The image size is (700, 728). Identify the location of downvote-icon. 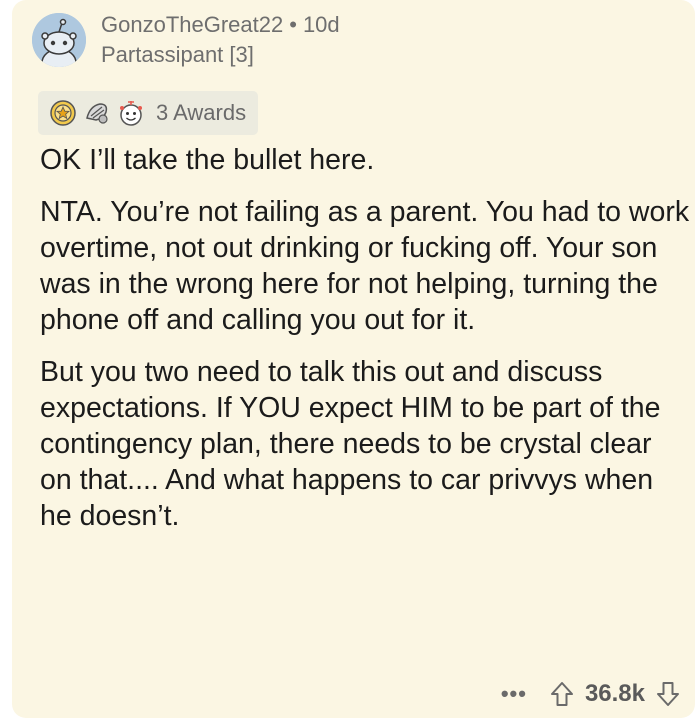
(668, 694).